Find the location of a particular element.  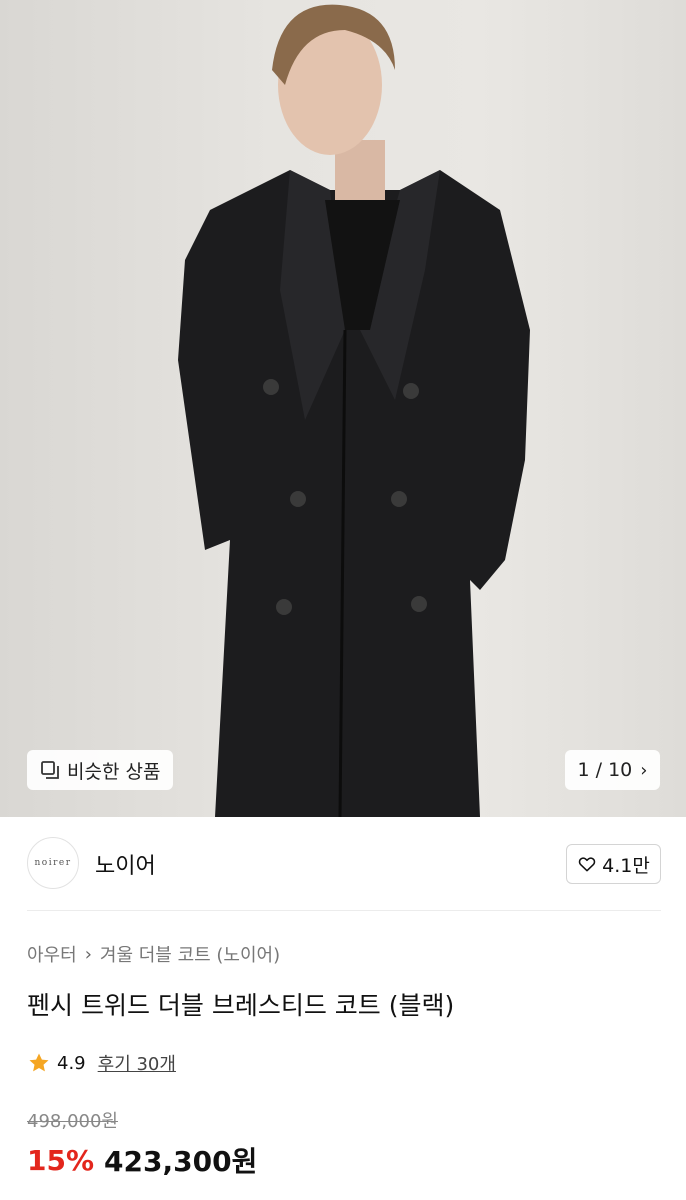

like-count: 4.1만 is located at coordinates (626, 865).